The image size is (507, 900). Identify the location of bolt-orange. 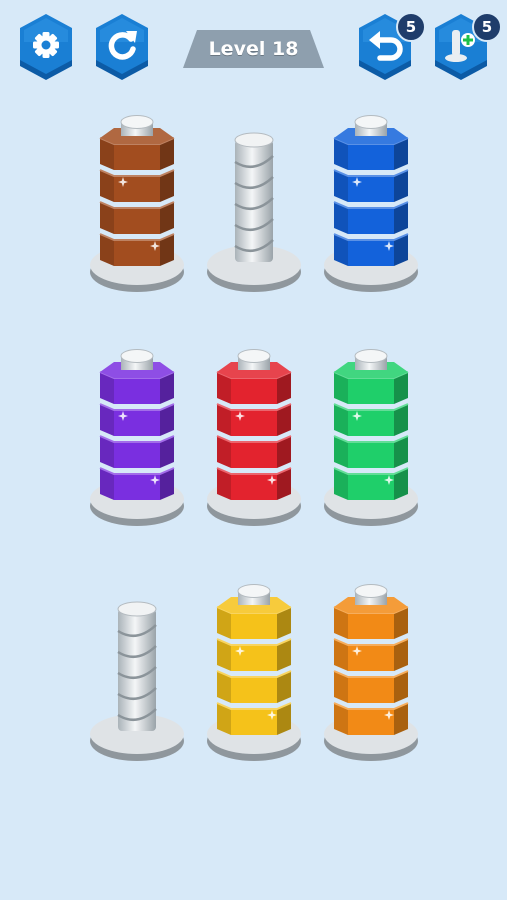
(371, 673).